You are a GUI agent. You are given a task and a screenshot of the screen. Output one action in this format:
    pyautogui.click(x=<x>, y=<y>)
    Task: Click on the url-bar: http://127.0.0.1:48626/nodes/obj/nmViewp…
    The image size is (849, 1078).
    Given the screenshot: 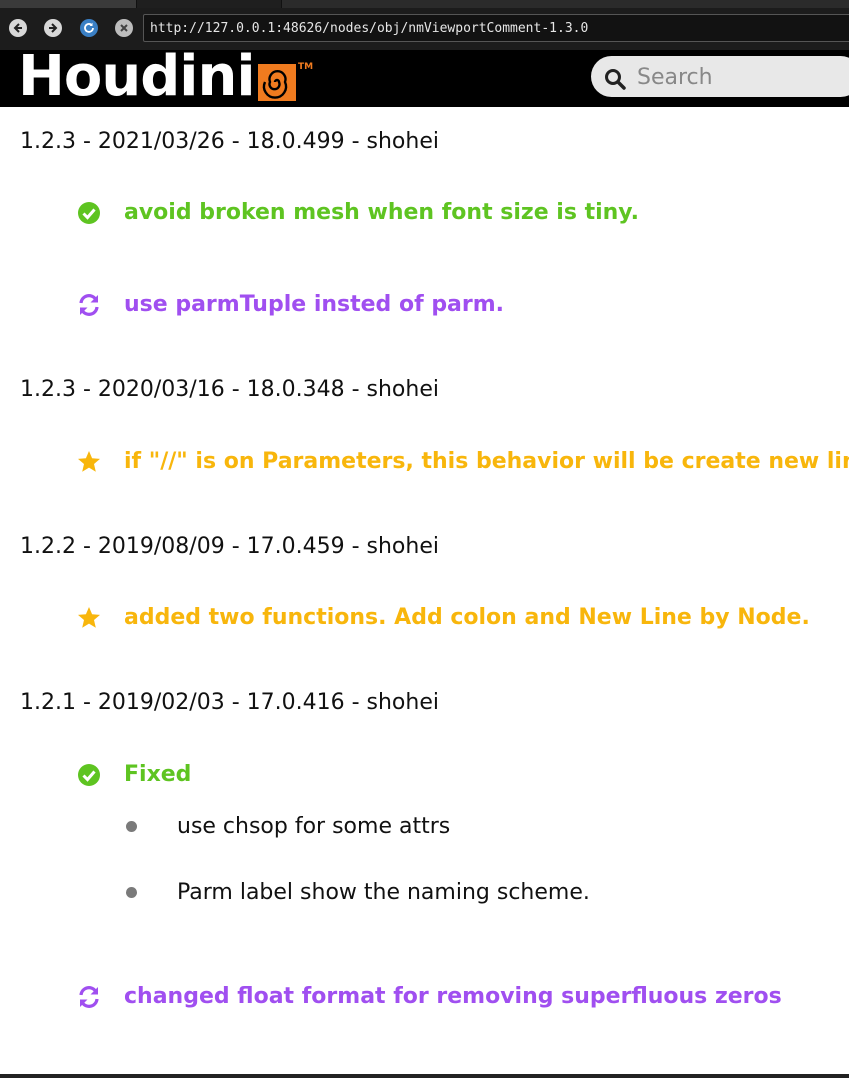 What is the action you would take?
    pyautogui.click(x=496, y=28)
    